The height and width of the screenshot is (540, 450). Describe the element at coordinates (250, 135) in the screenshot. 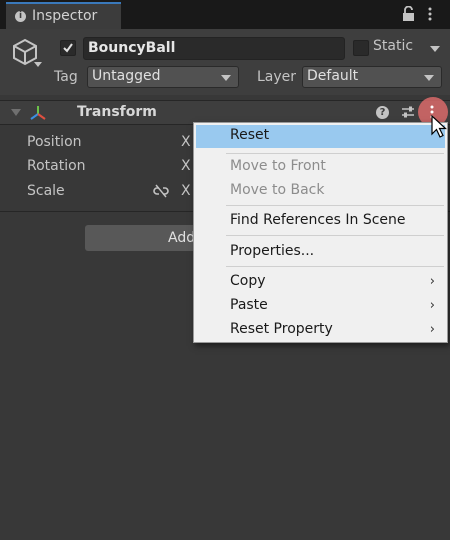

I see `menu-item-label: Reset` at that location.